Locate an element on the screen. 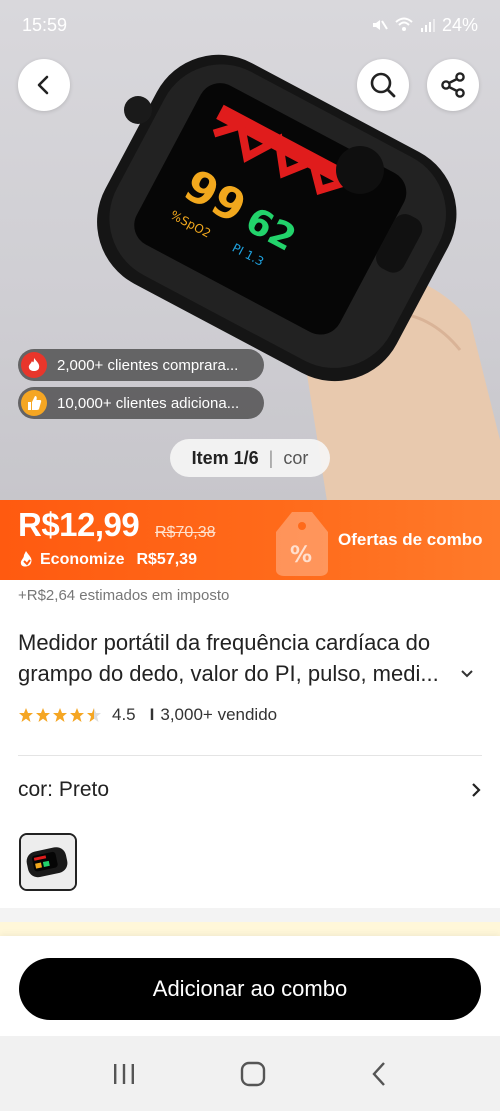  variant-thumbnail-image is located at coordinates (48, 862).